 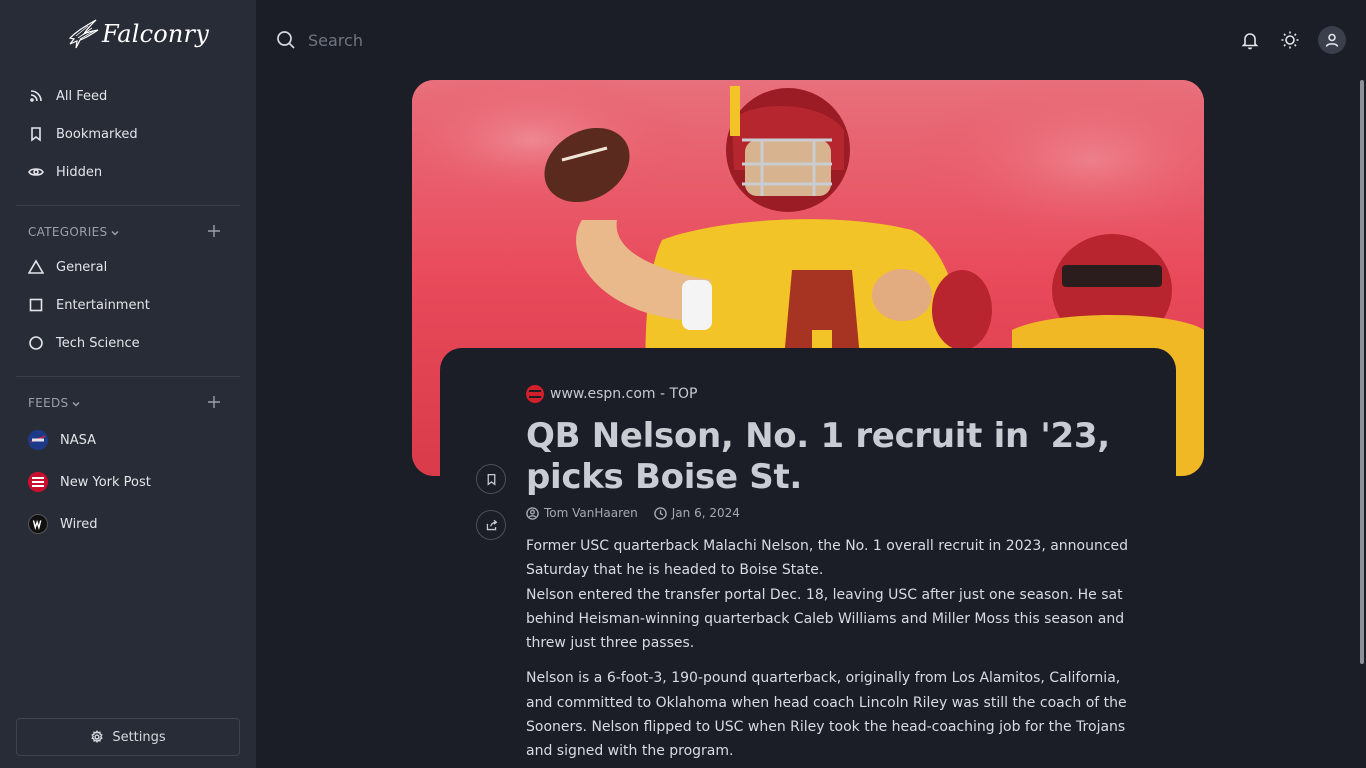 What do you see at coordinates (36, 343) in the screenshot?
I see `circle-icon` at bounding box center [36, 343].